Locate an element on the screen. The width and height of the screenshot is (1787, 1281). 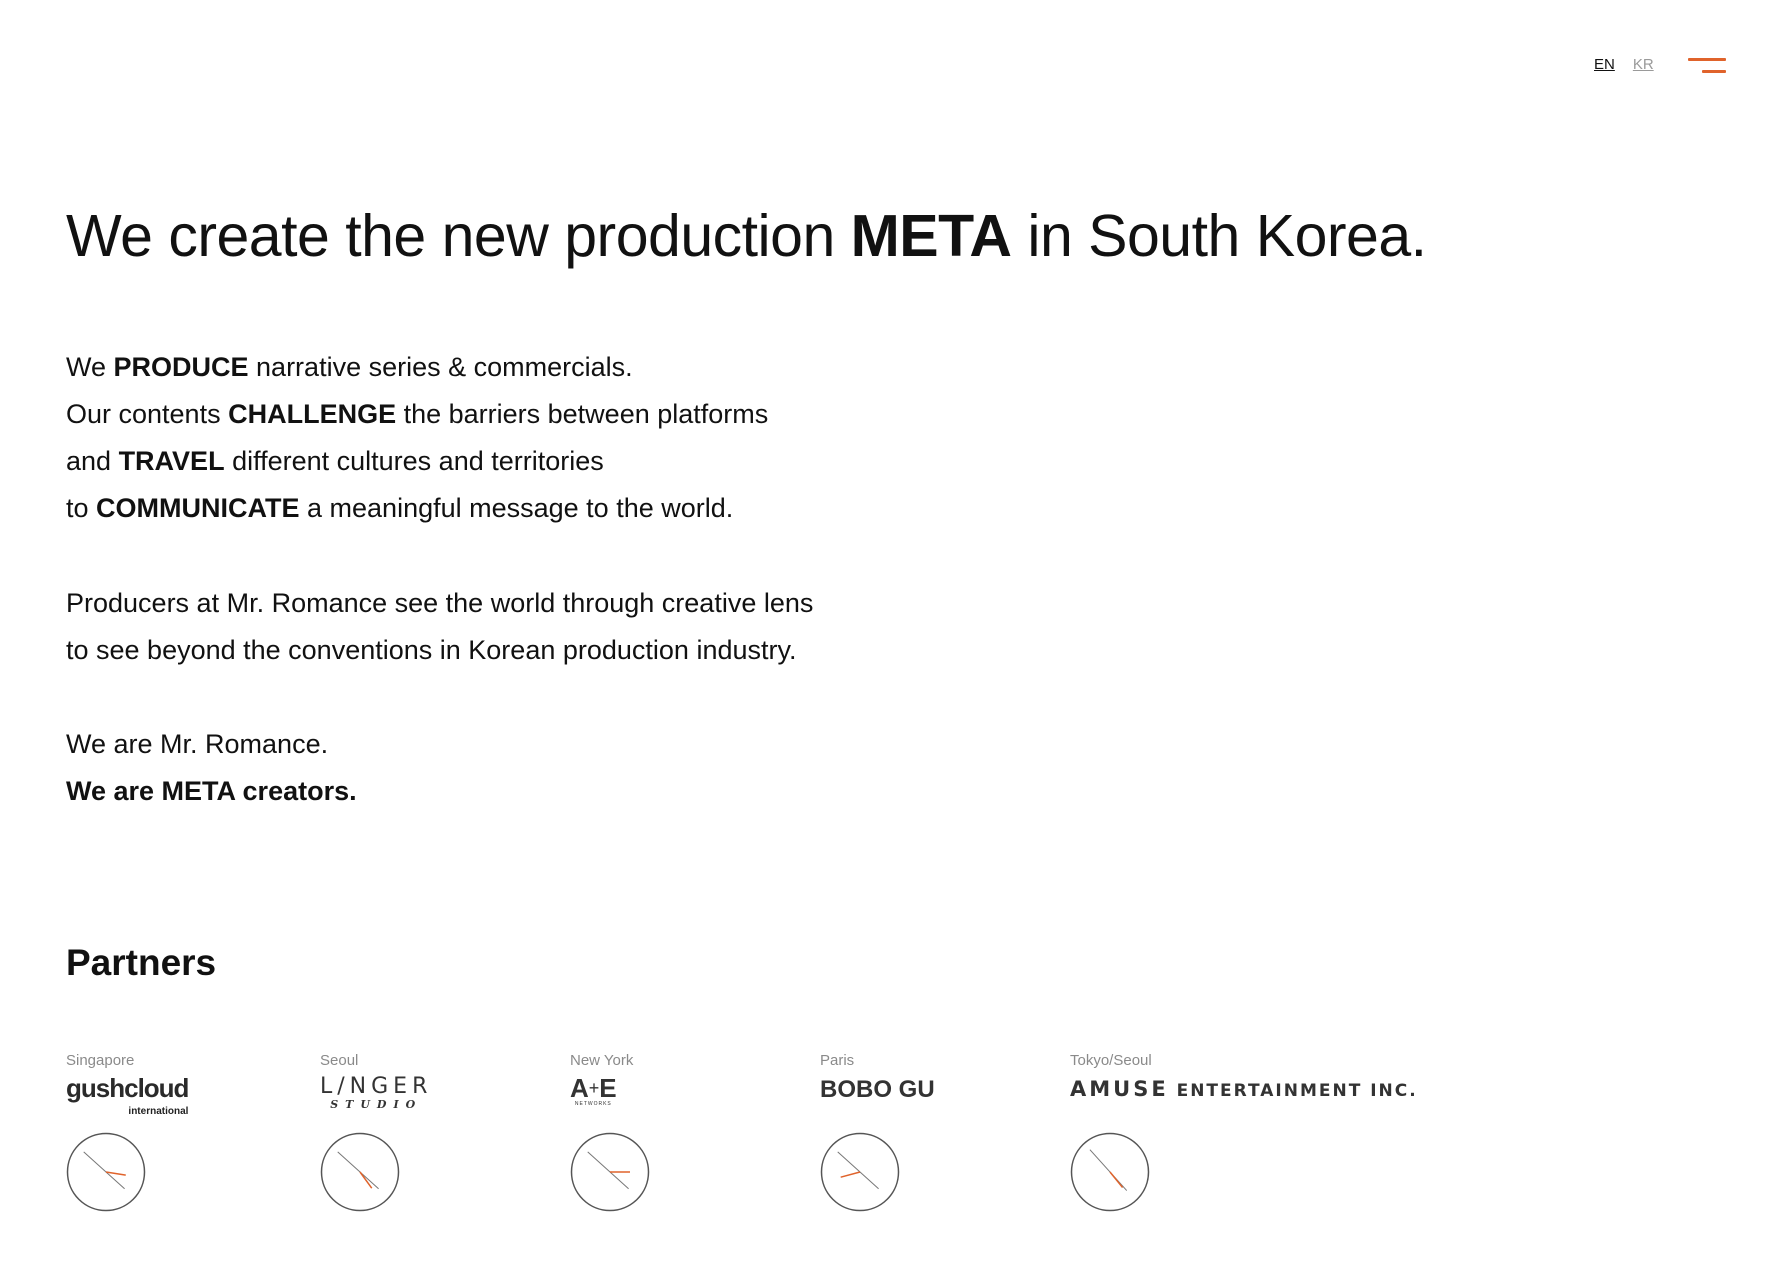
text: to is located at coordinates (81, 508).